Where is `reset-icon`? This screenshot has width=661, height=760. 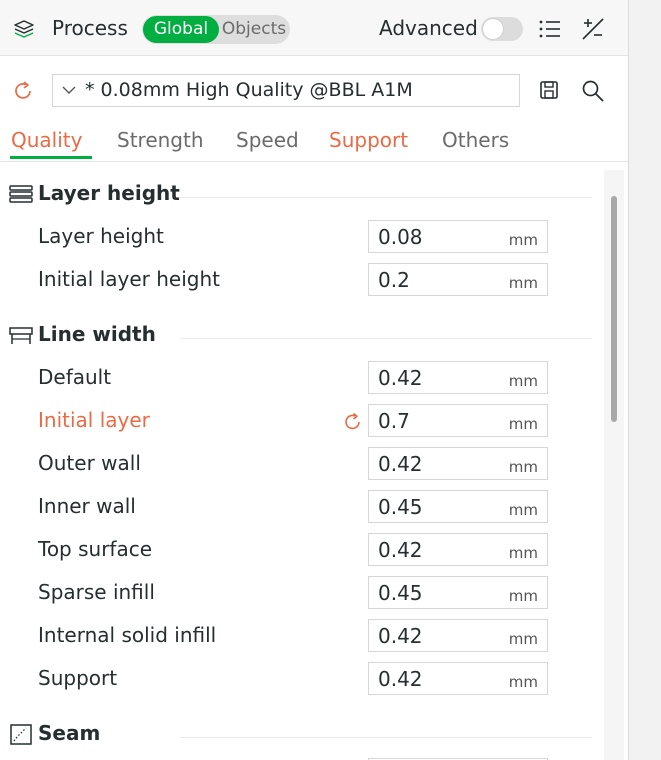 reset-icon is located at coordinates (24, 91).